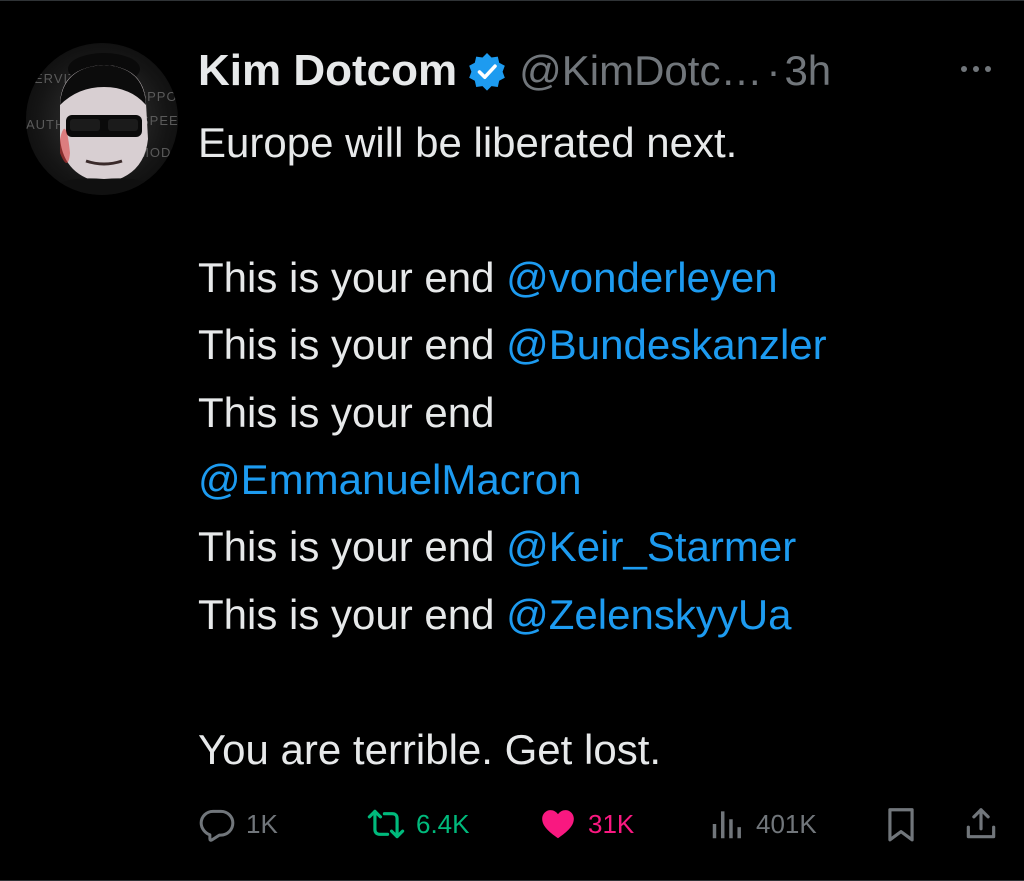  Describe the element at coordinates (346, 412) in the screenshot. I see `tweet-line: This is your end` at that location.